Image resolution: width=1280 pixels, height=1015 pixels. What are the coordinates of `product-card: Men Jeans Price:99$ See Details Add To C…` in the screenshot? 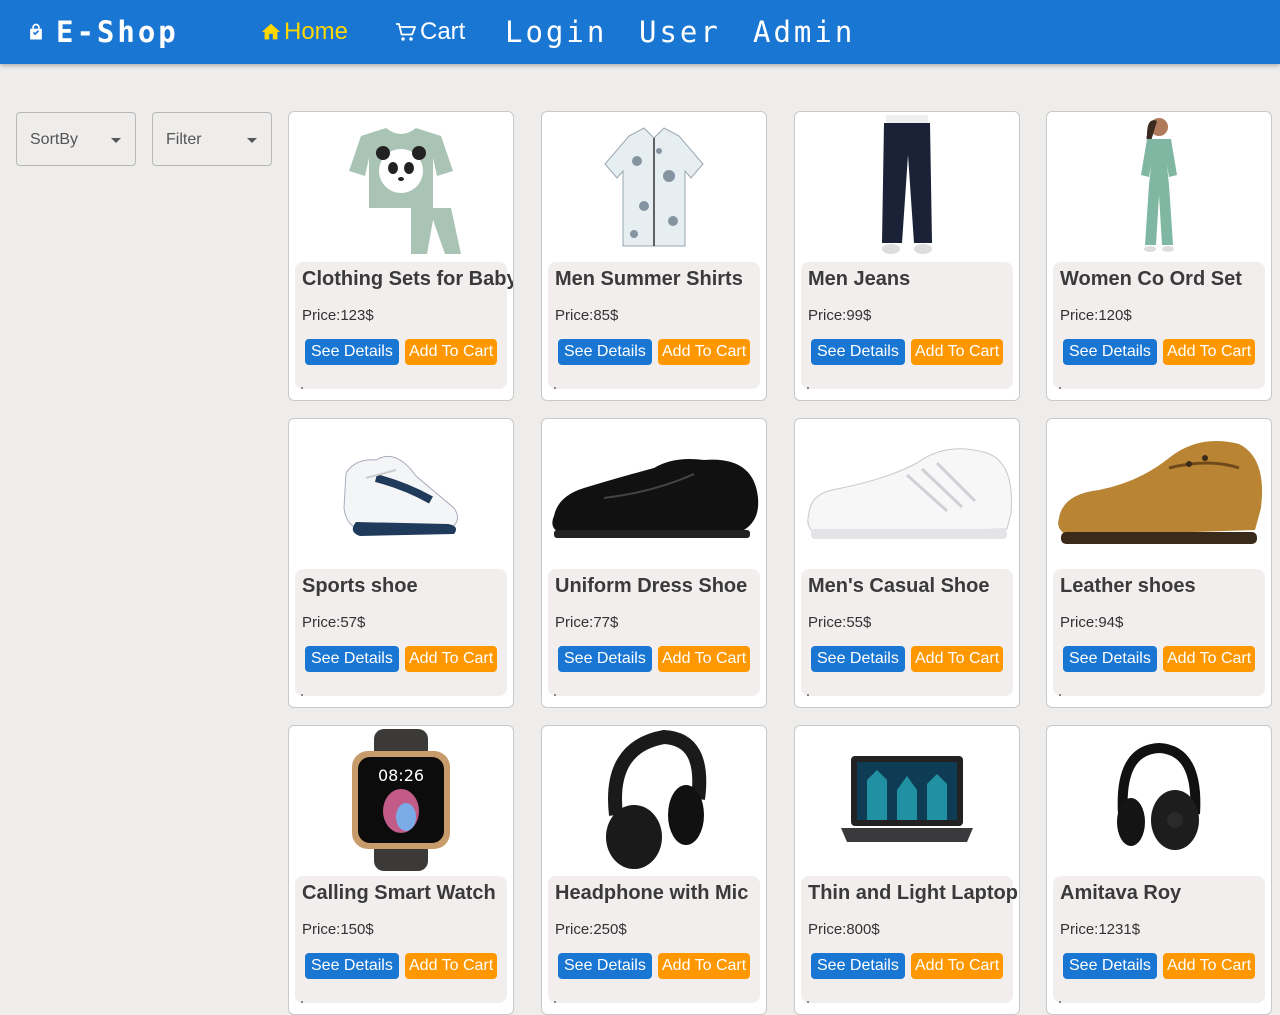 It's located at (907, 256).